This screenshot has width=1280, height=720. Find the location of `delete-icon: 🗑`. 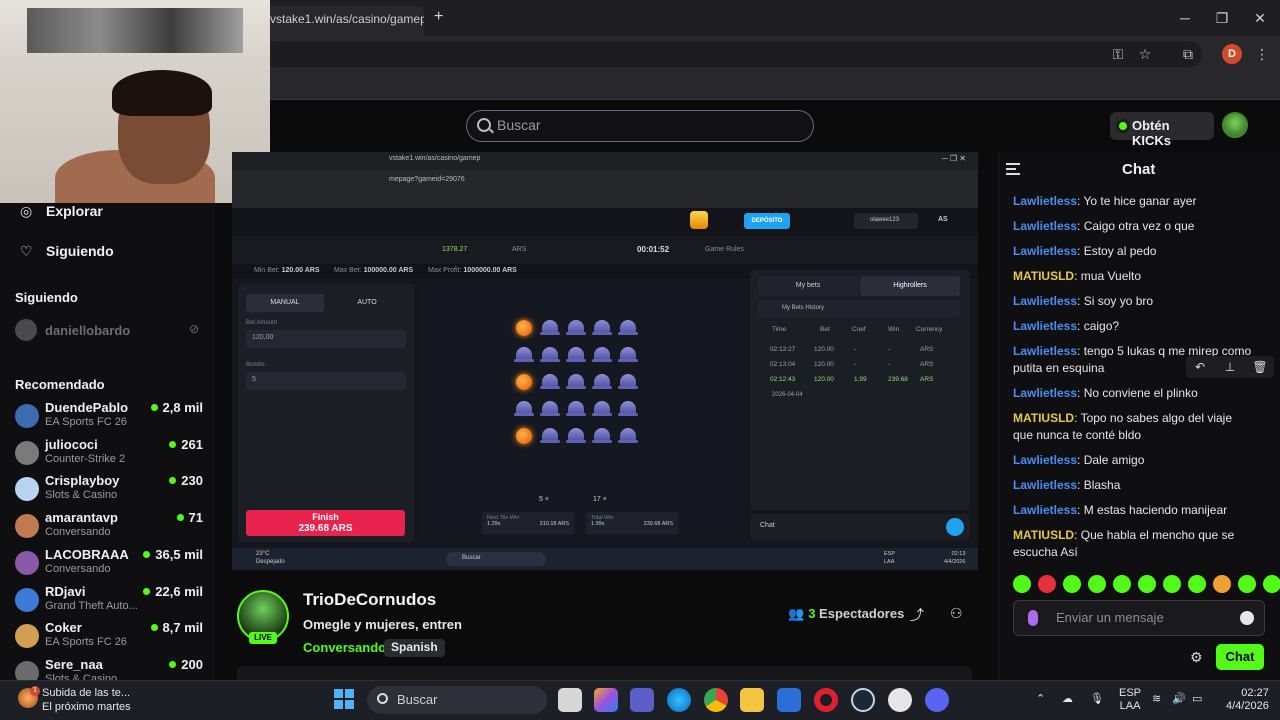

delete-icon: 🗑 is located at coordinates (1260, 367).